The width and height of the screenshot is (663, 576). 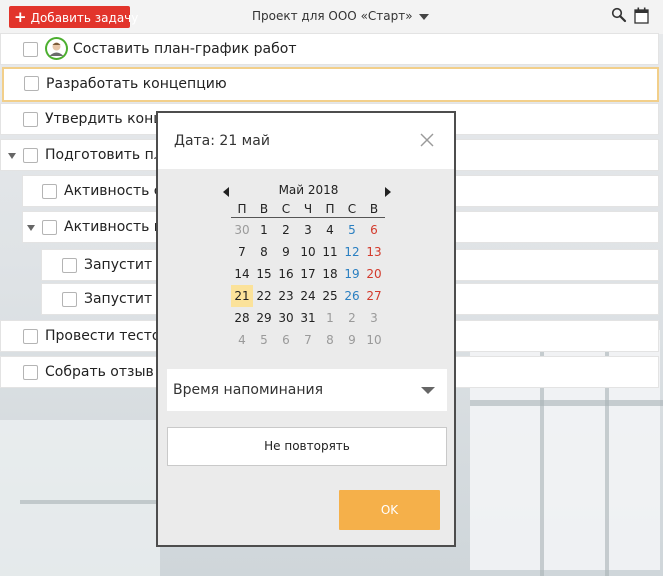 I want to click on reminder-time-select: Время напоминания, so click(x=307, y=390).